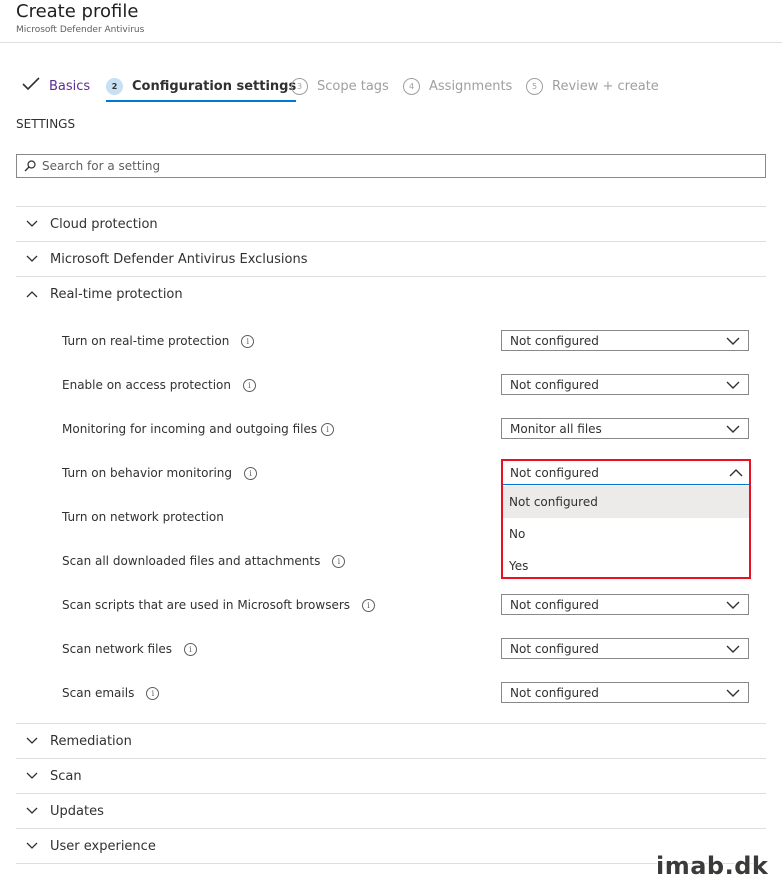 The width and height of the screenshot is (782, 881). Describe the element at coordinates (626, 534) in the screenshot. I see `dropdown-option-no: No` at that location.